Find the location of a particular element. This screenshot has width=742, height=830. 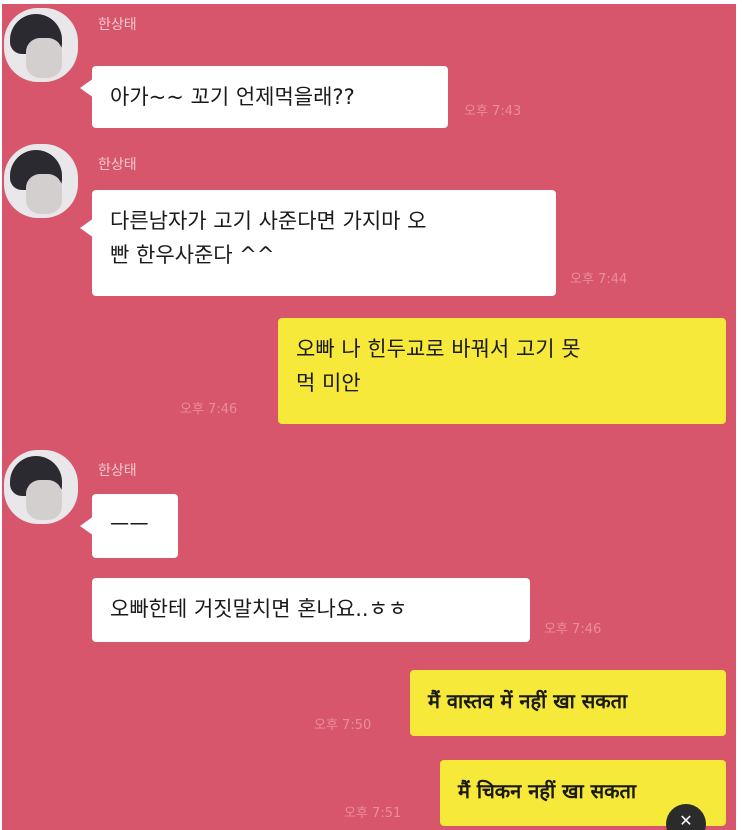

message-bubble: 오빠한테 거짓말치면 혼나요..ㅎㅎ is located at coordinates (311, 610).